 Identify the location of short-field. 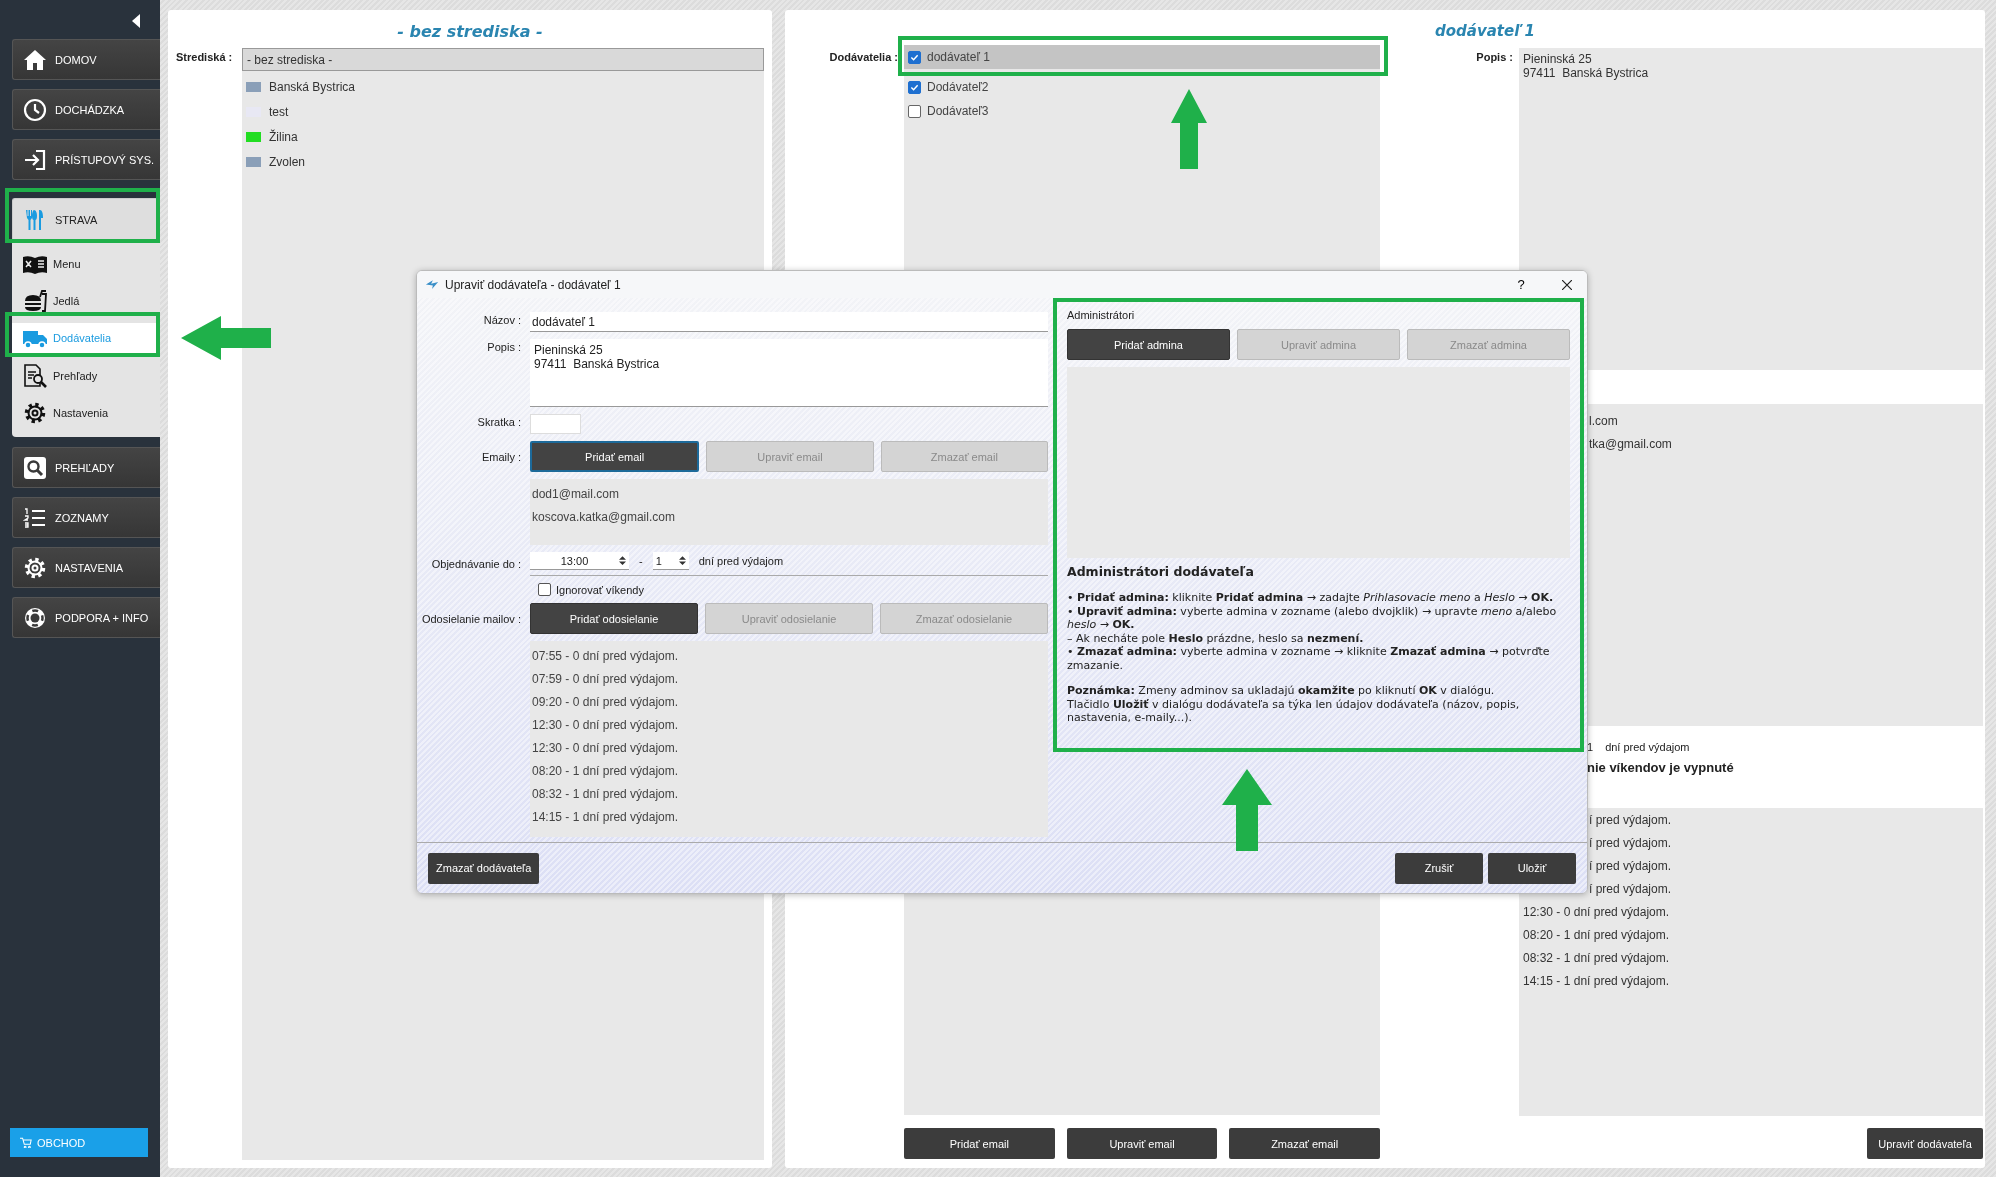
(555, 424).